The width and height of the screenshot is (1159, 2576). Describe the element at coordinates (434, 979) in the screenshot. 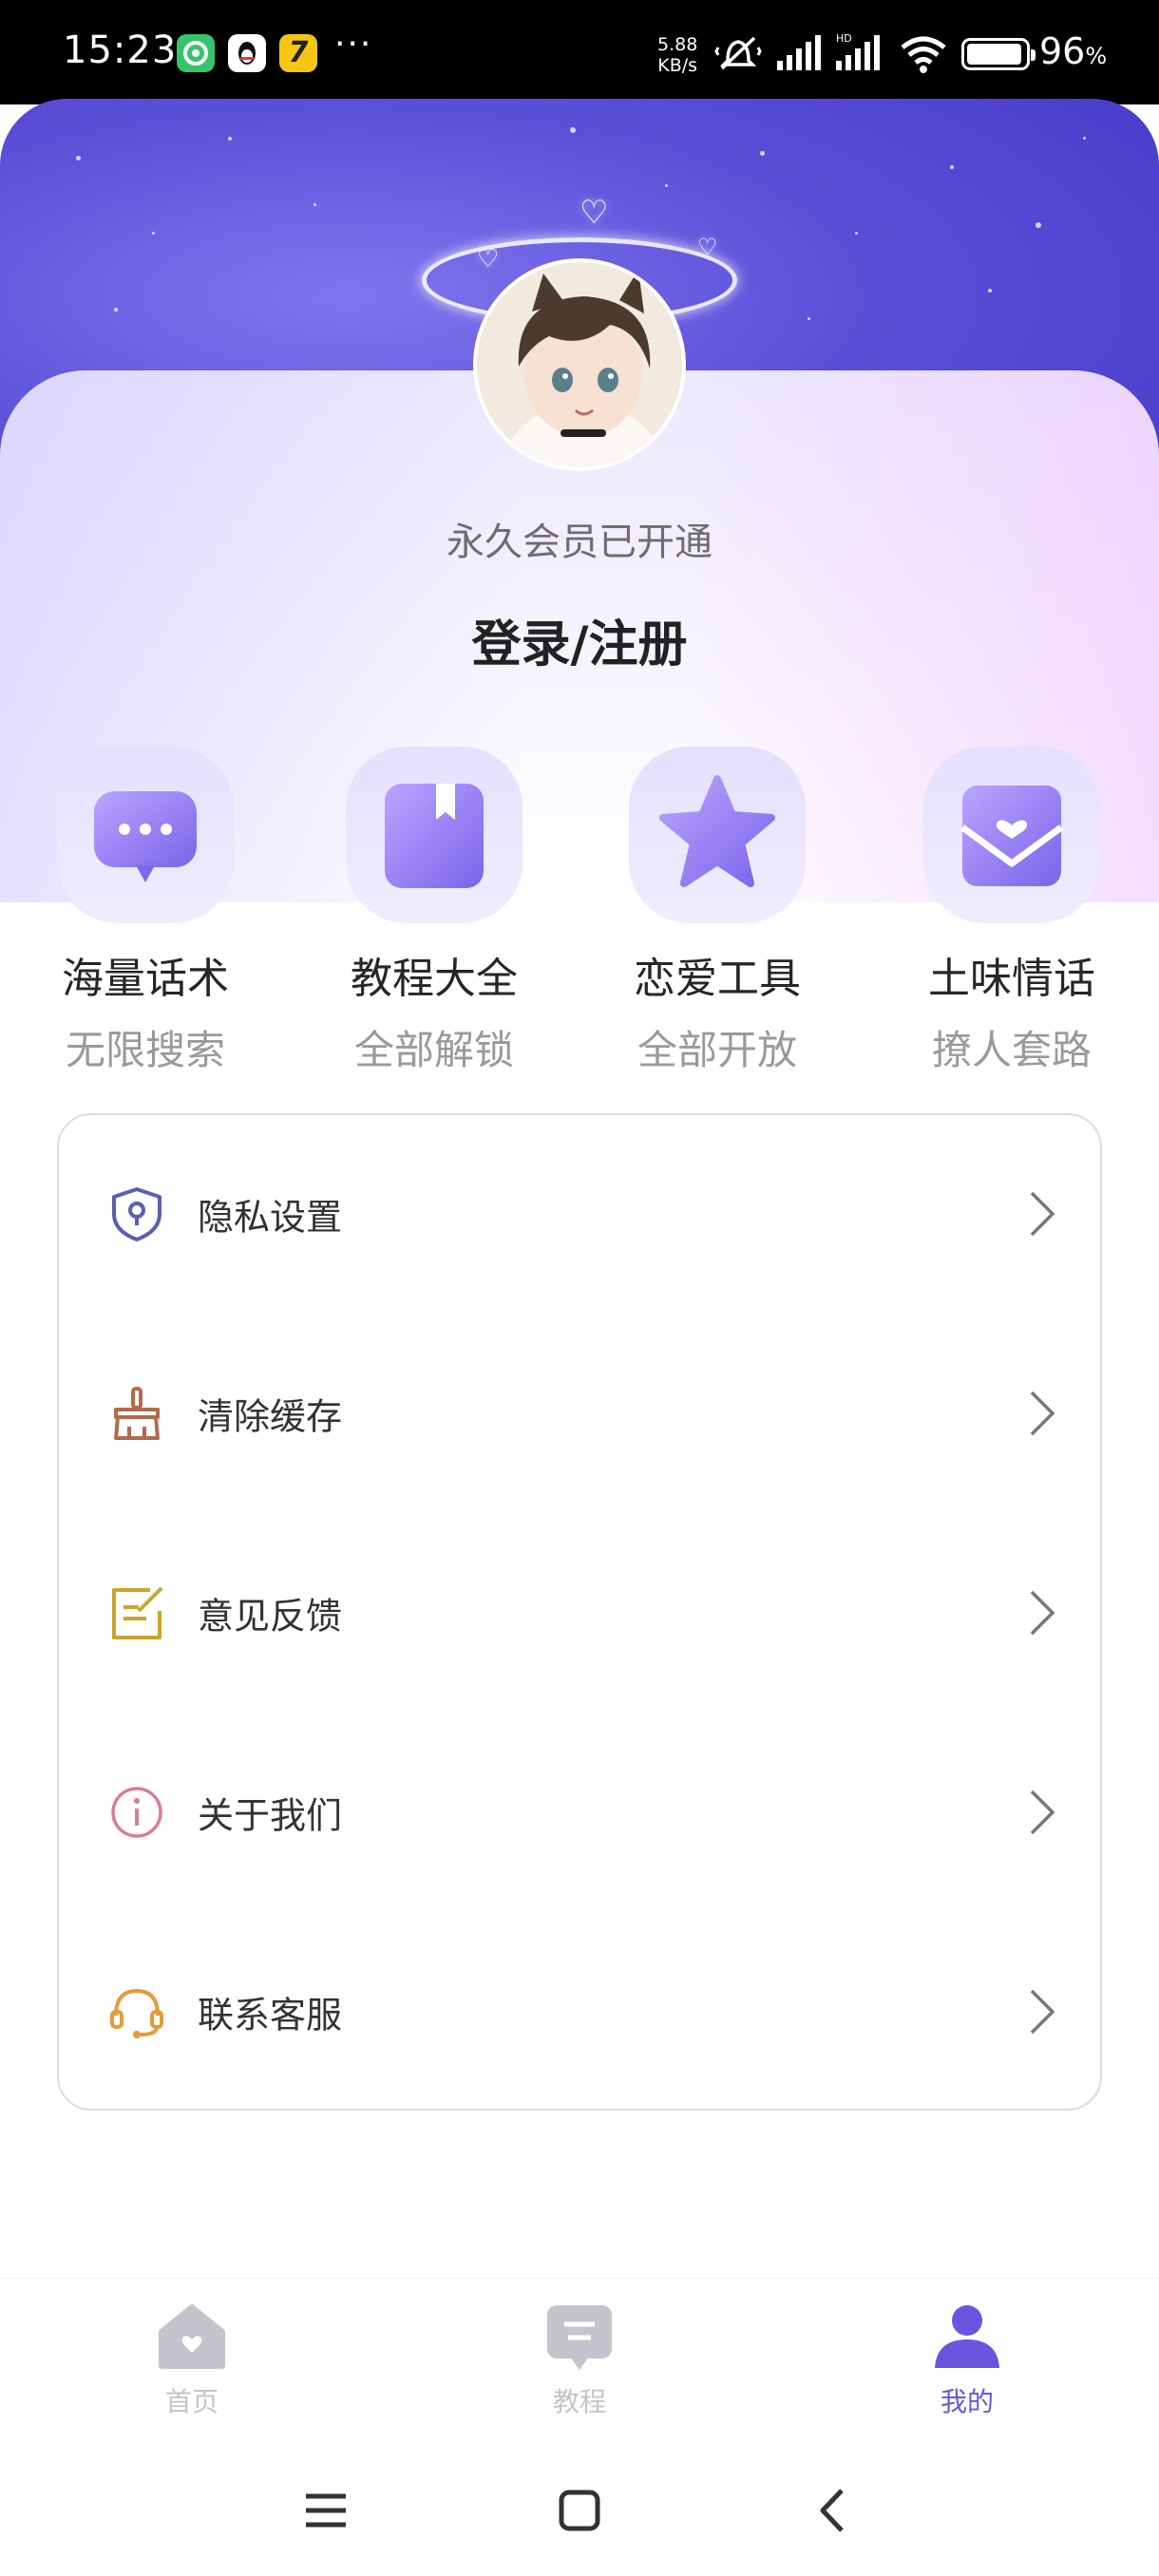

I see `feature-title: 教程大全` at that location.